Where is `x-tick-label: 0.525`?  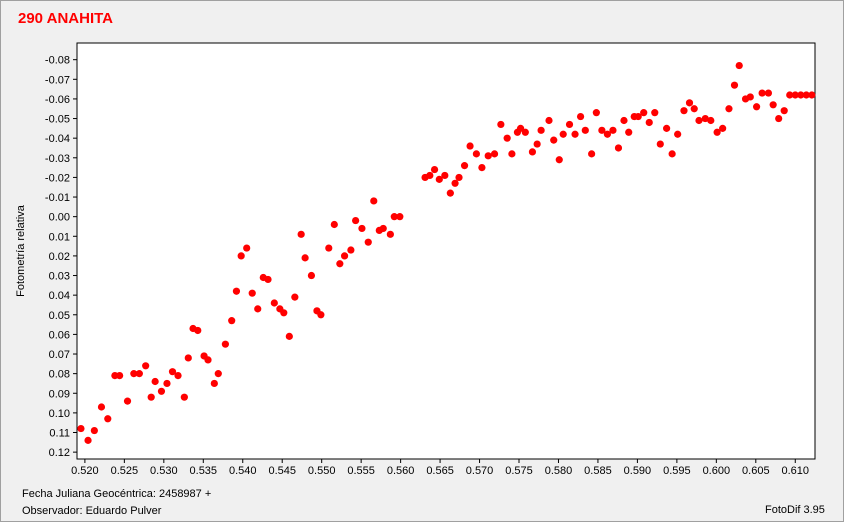 x-tick-label: 0.525 is located at coordinates (125, 471).